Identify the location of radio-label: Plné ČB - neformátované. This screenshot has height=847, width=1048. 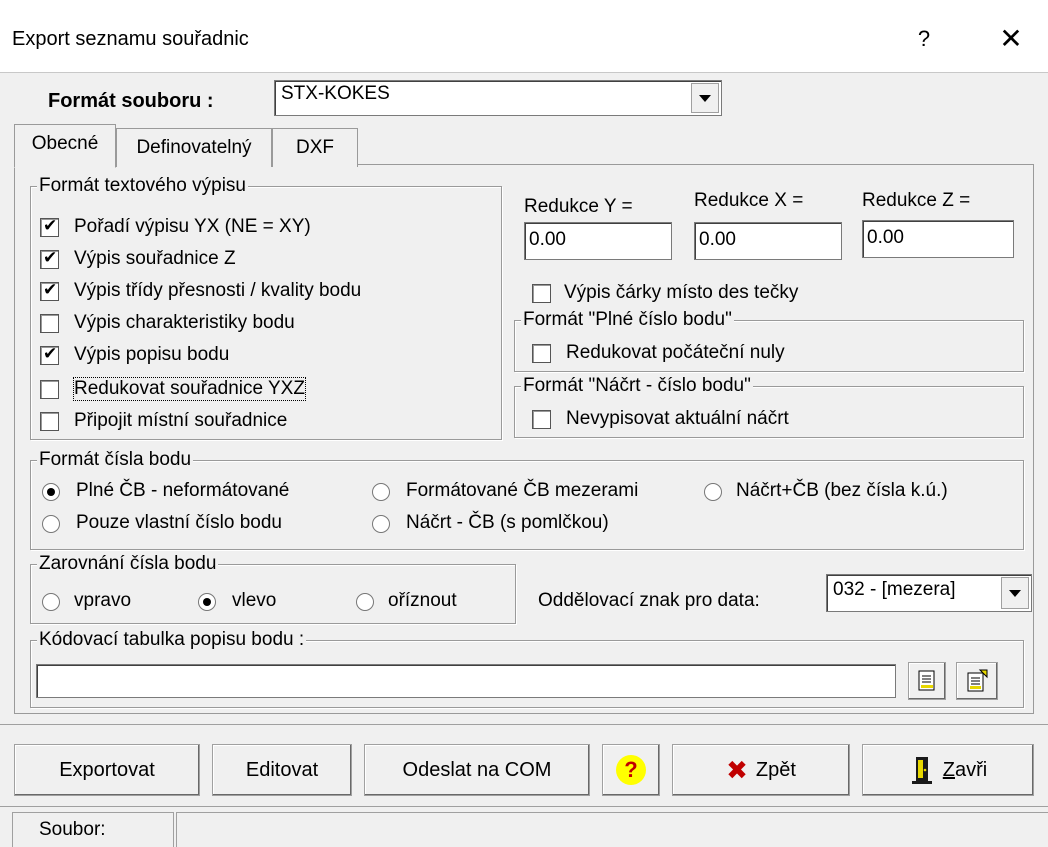
(183, 490).